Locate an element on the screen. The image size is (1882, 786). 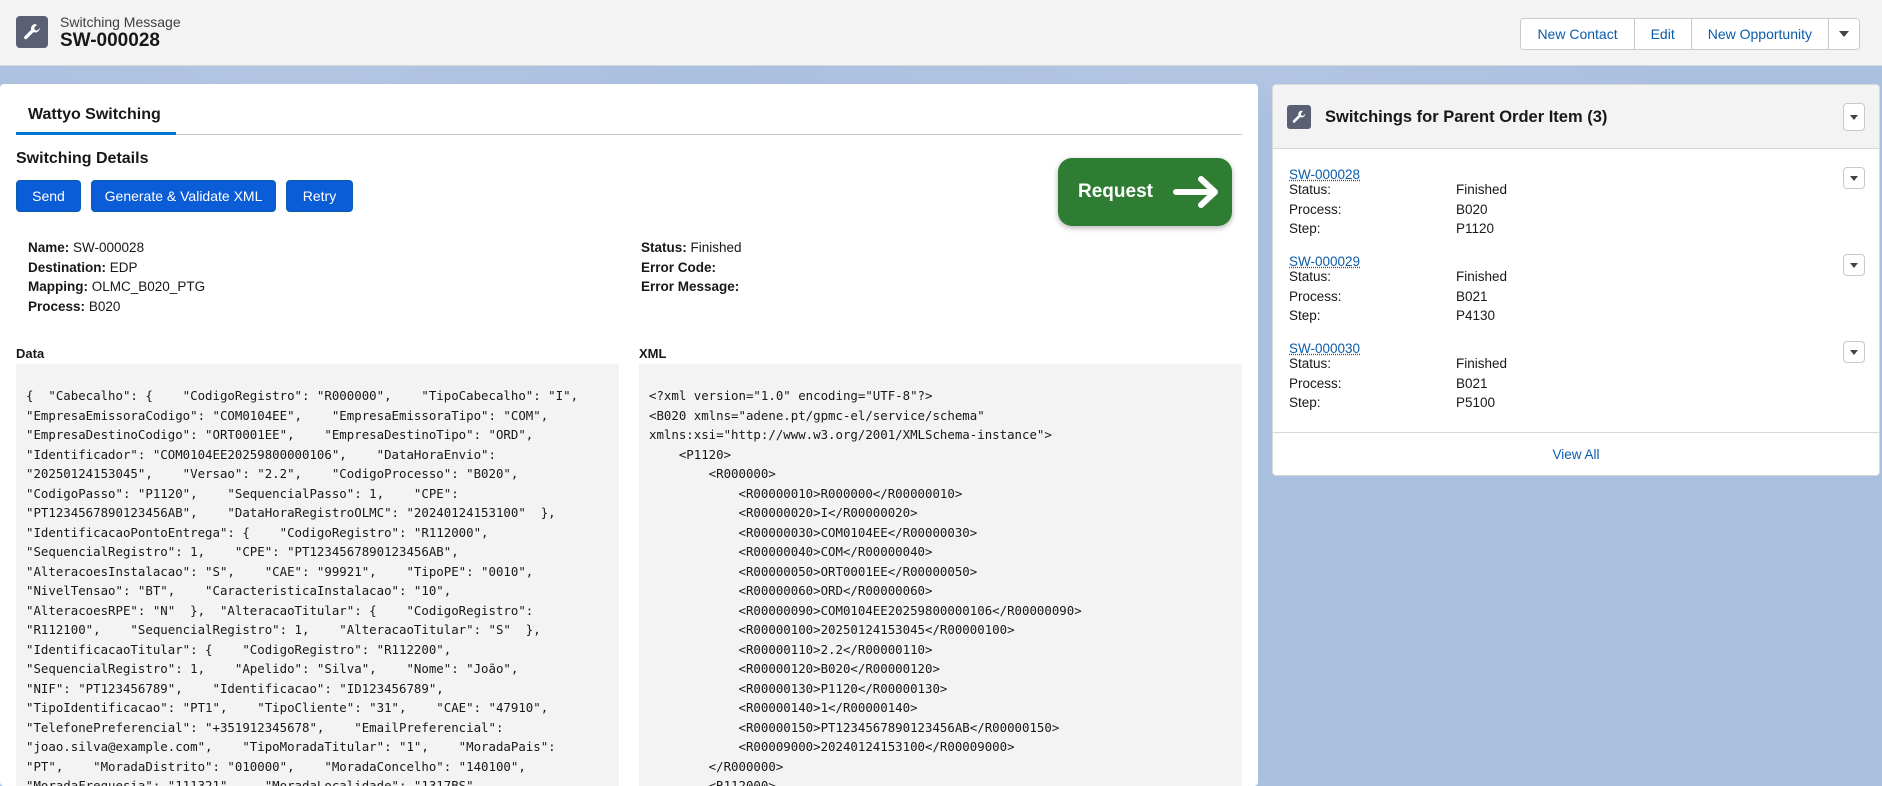
record-link: SW-000028 is located at coordinates (1574, 174).